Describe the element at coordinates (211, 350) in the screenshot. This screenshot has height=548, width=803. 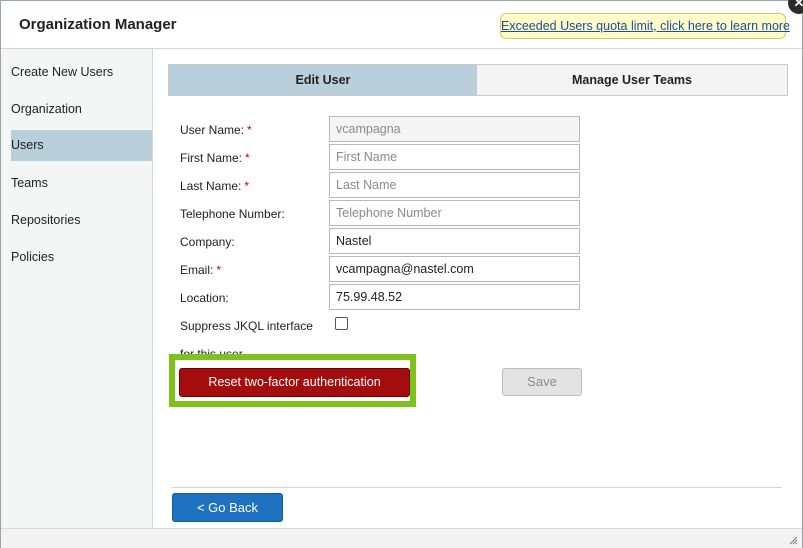
I see `suppress-jkql-label-line2: for this user` at that location.